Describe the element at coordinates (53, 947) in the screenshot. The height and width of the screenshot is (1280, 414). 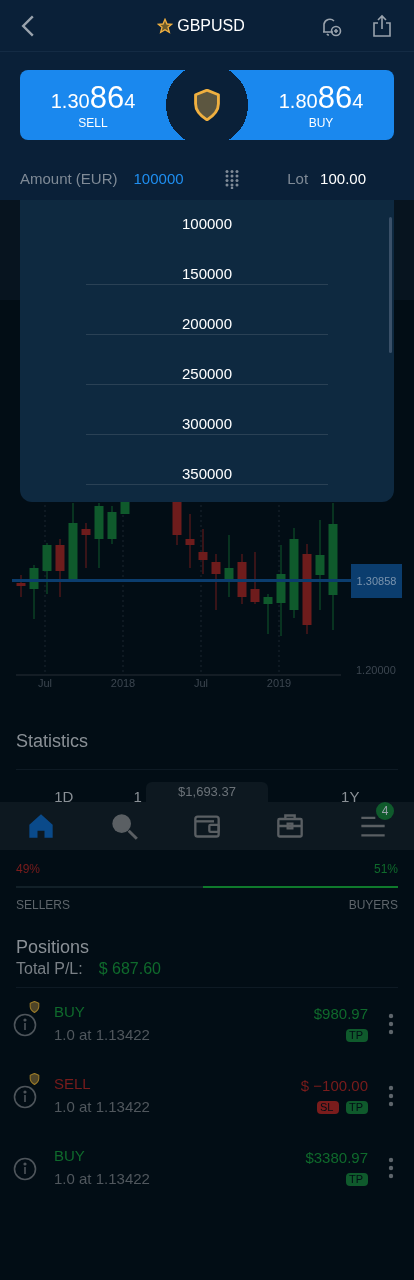
I see `section-title: Positions` at that location.